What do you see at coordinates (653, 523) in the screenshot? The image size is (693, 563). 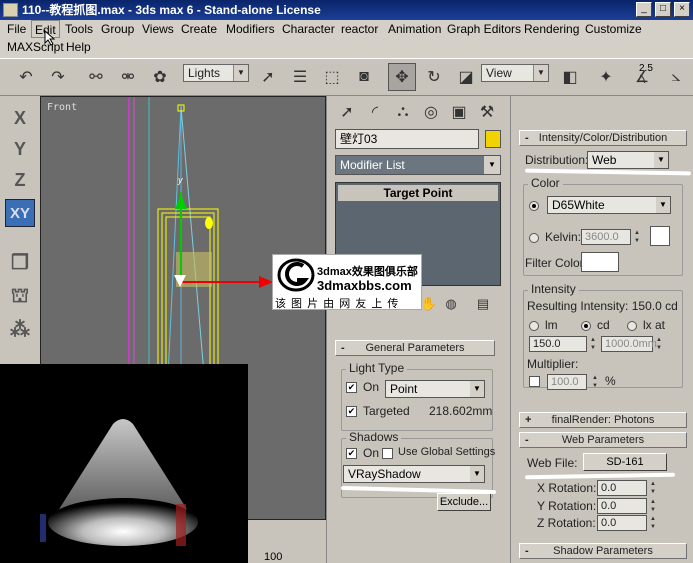 I see `z-rotation-spinner-arrows: ▲ ▼` at bounding box center [653, 523].